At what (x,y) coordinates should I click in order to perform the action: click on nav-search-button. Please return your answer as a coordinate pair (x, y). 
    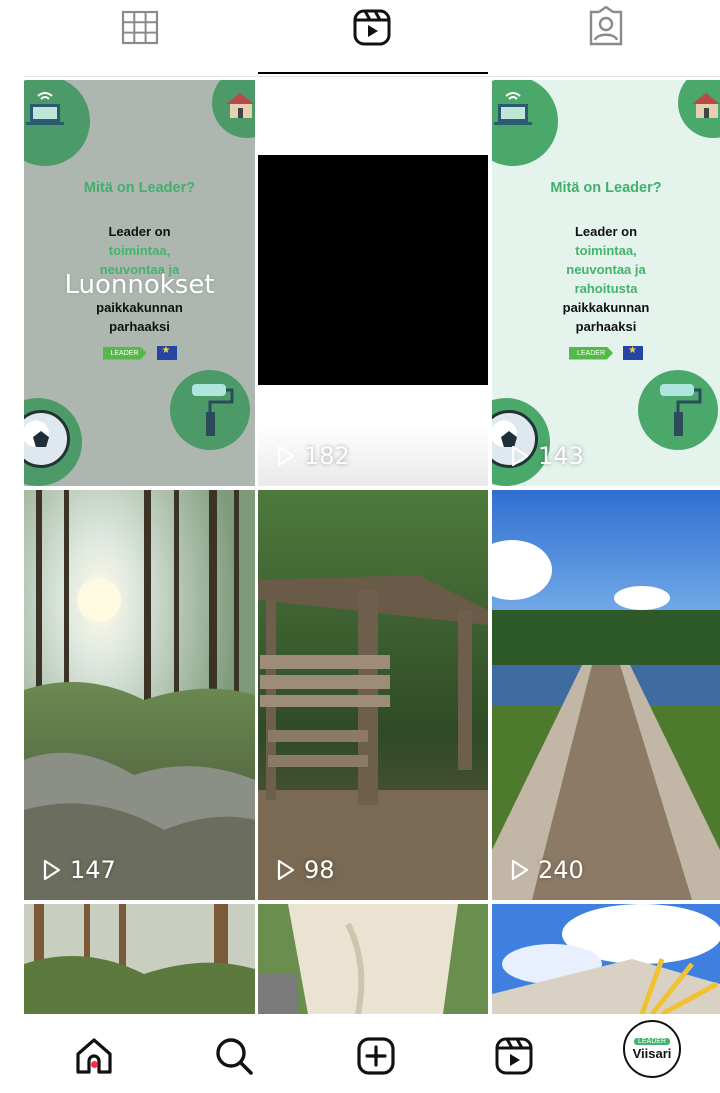
    Looking at the image, I should click on (234, 1056).